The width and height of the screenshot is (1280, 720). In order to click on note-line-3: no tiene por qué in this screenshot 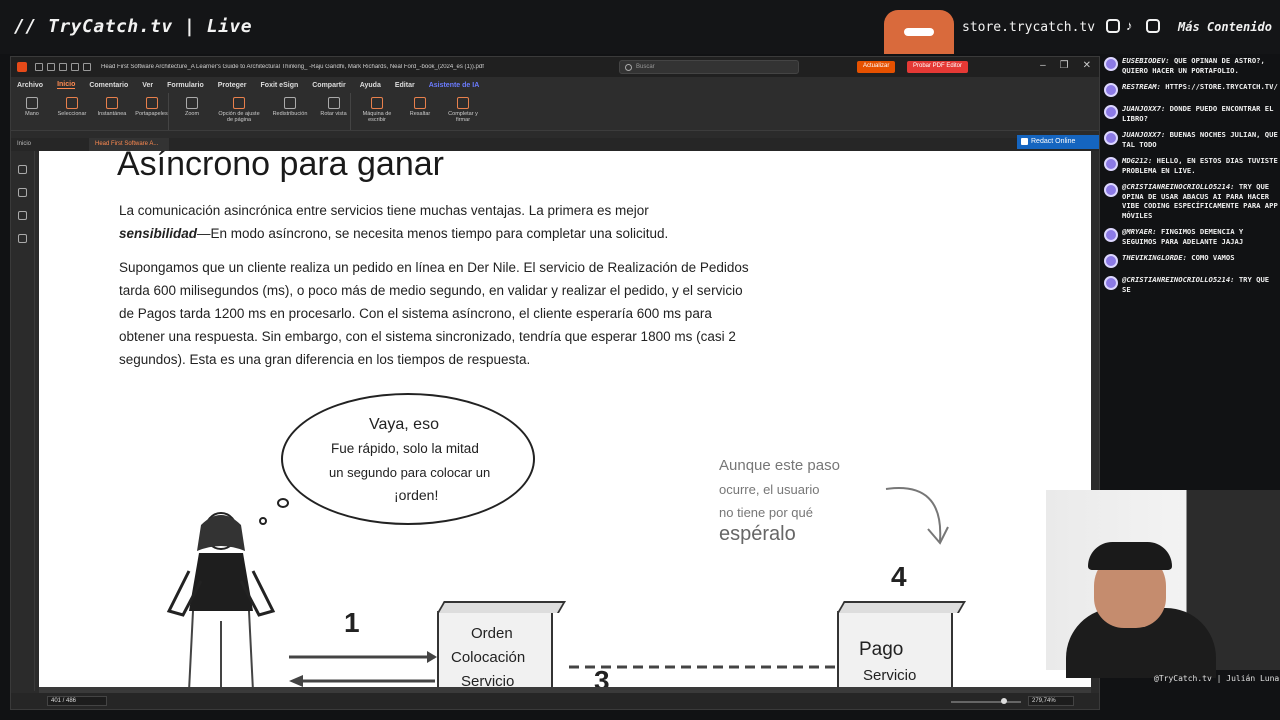, I will do `click(766, 512)`.